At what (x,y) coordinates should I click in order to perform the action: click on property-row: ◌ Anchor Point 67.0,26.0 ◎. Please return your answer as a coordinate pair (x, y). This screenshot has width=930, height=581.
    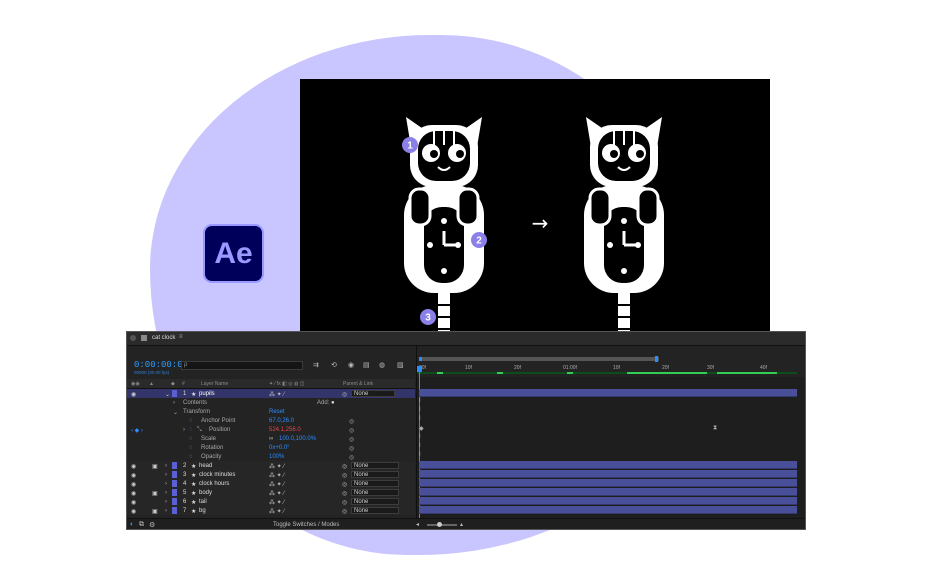
    Looking at the image, I should click on (271, 420).